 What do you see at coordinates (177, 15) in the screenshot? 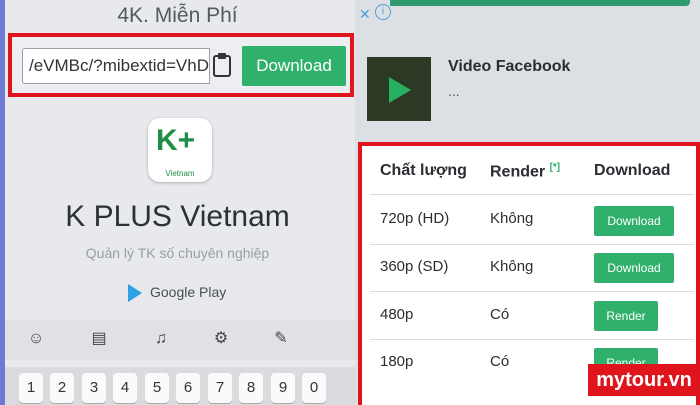
I see `ad-title: 4K. Miễn Phí` at bounding box center [177, 15].